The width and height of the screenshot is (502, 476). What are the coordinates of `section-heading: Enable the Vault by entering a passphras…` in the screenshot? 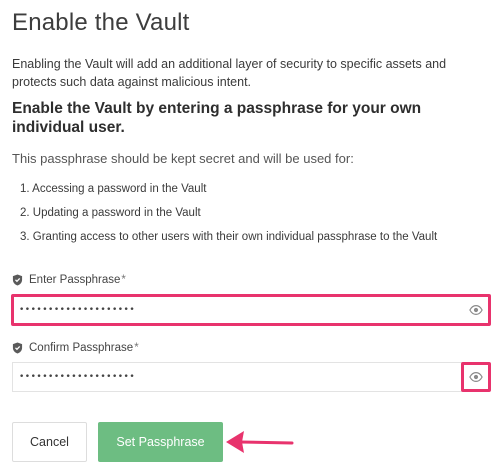 It's located at (217, 118).